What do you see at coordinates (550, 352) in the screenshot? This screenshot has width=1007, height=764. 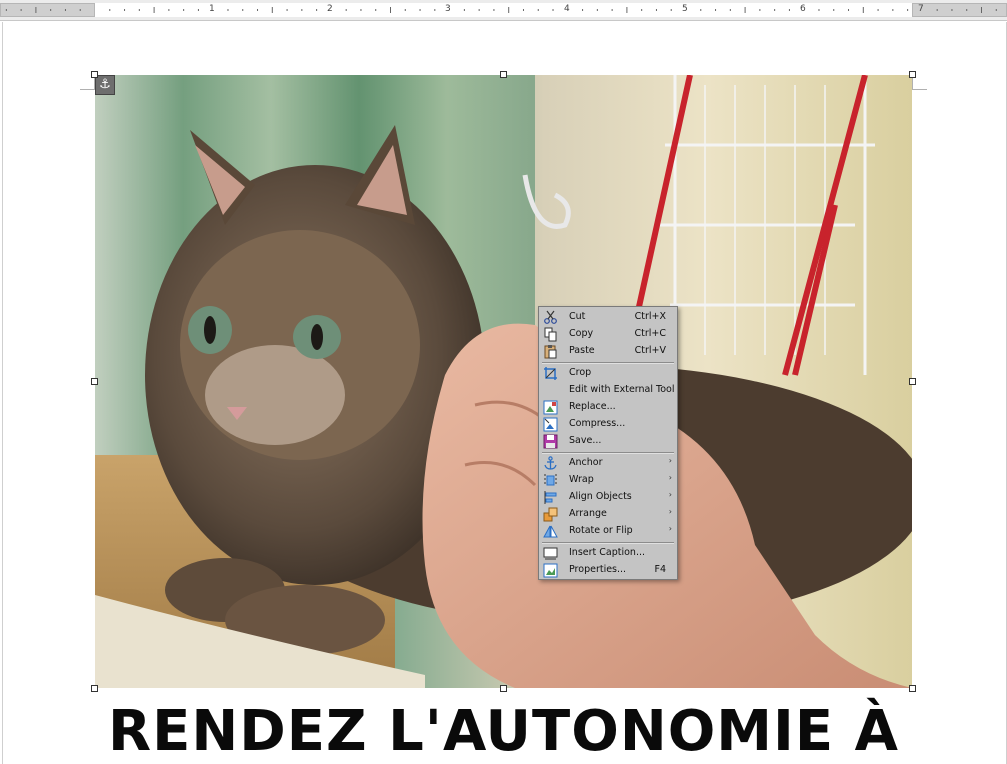 I see `paste-icon` at bounding box center [550, 352].